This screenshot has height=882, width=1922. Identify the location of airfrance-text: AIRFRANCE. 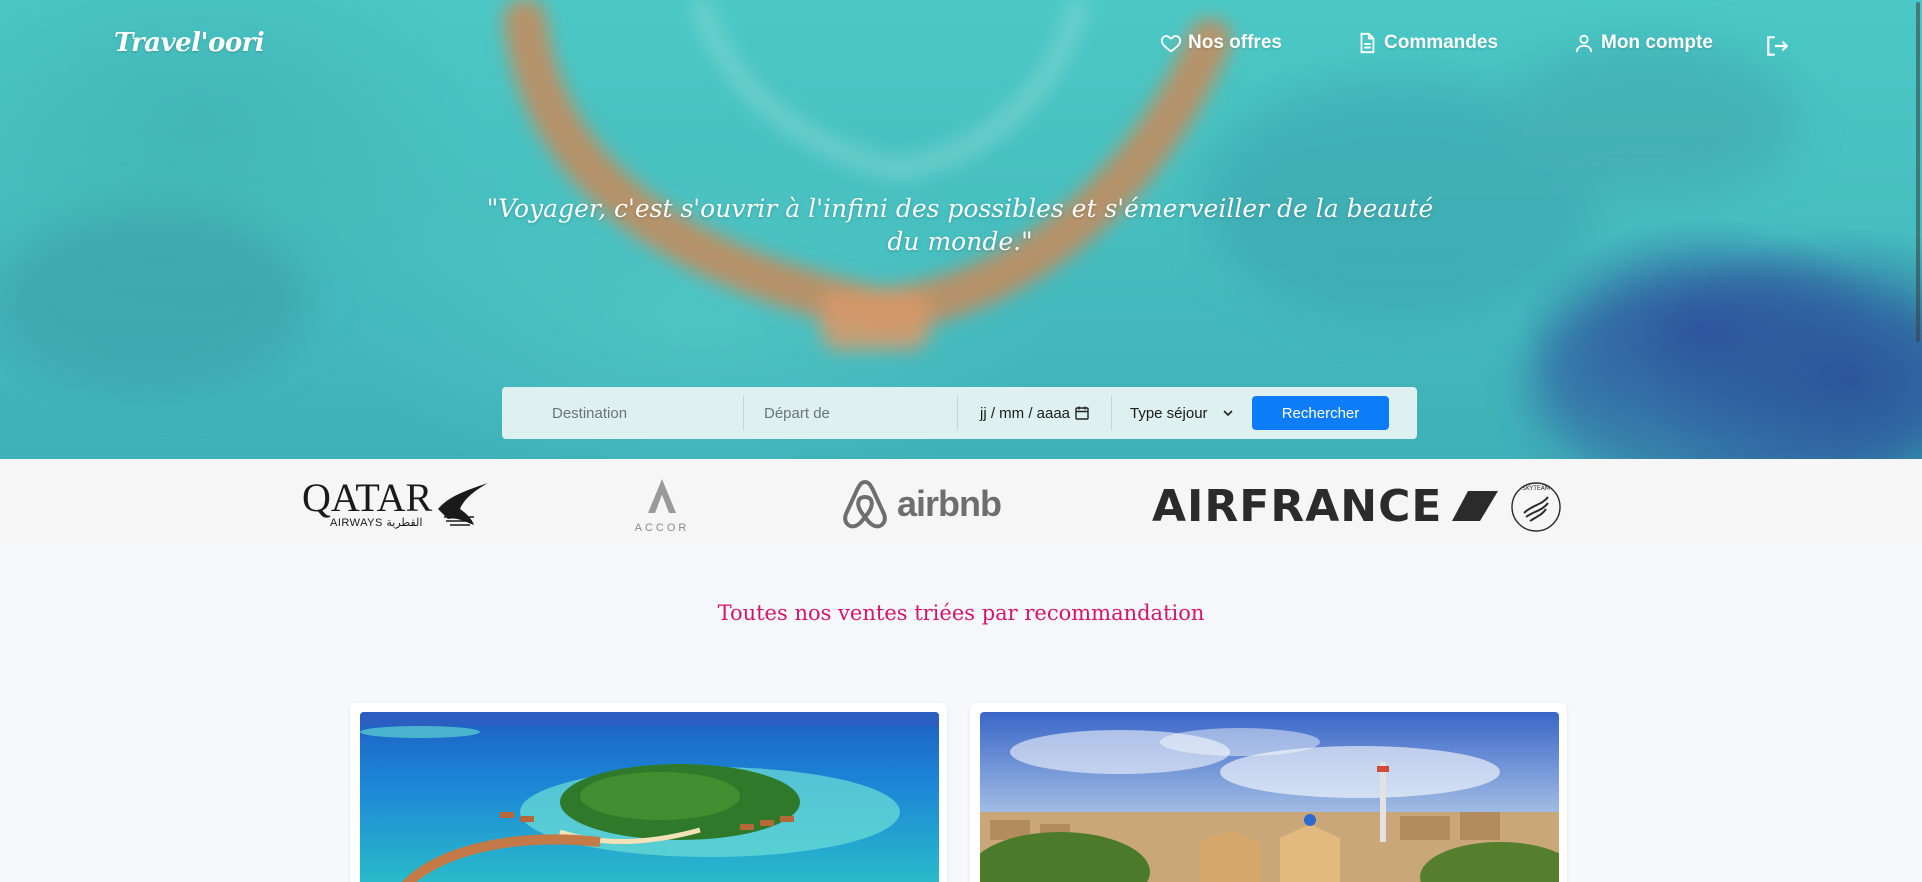
(1297, 506).